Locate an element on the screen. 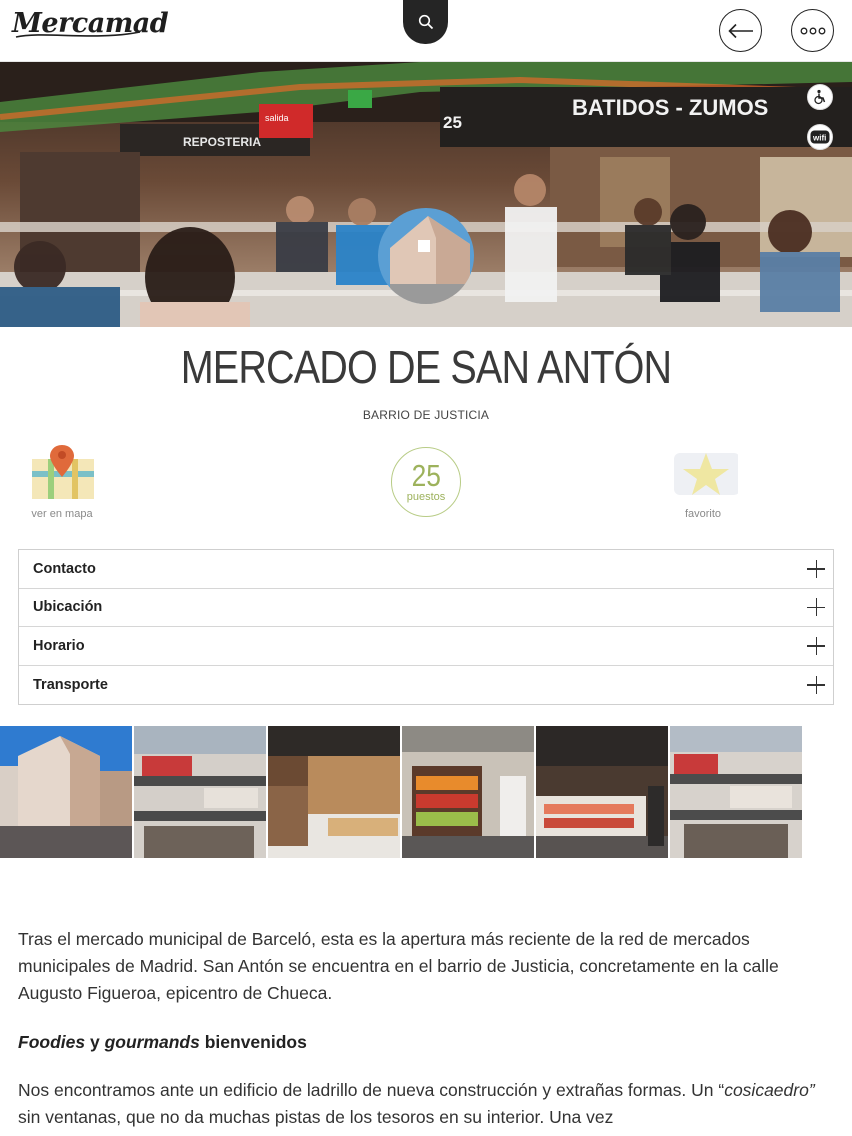 The image size is (852, 1136). info-accordion: Contacto Ubicación Horario Transporte is located at coordinates (426, 627).